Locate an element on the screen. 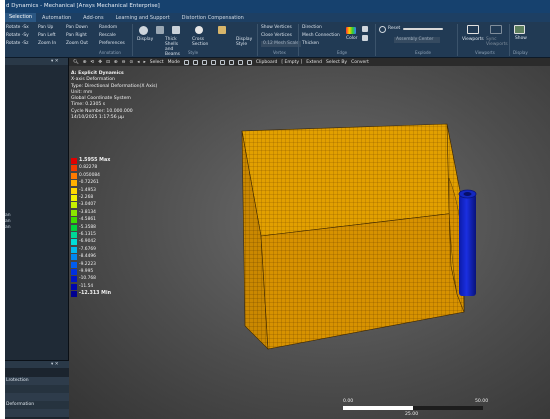  zoom-in-icon: ⊕ is located at coordinates (116, 62).